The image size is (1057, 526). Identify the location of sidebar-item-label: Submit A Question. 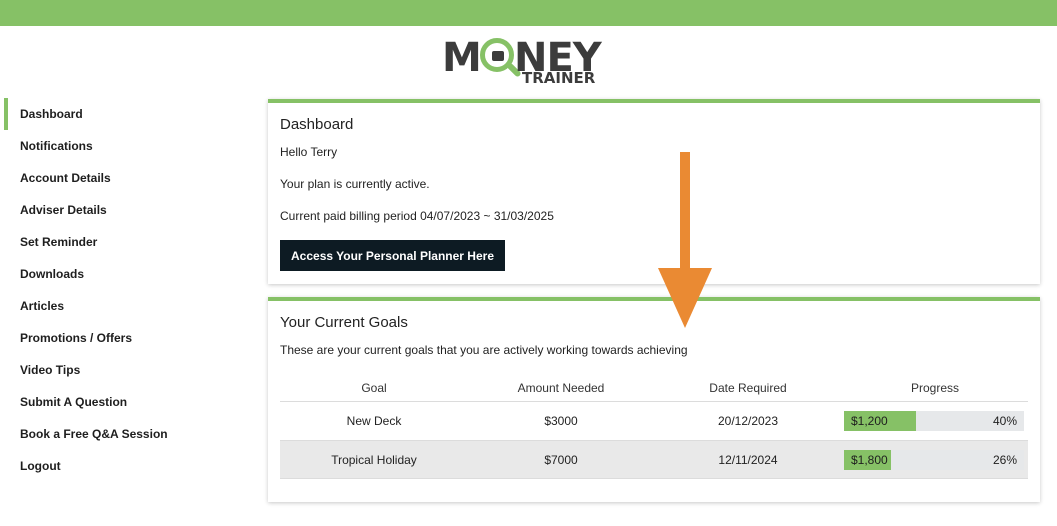
(74, 402).